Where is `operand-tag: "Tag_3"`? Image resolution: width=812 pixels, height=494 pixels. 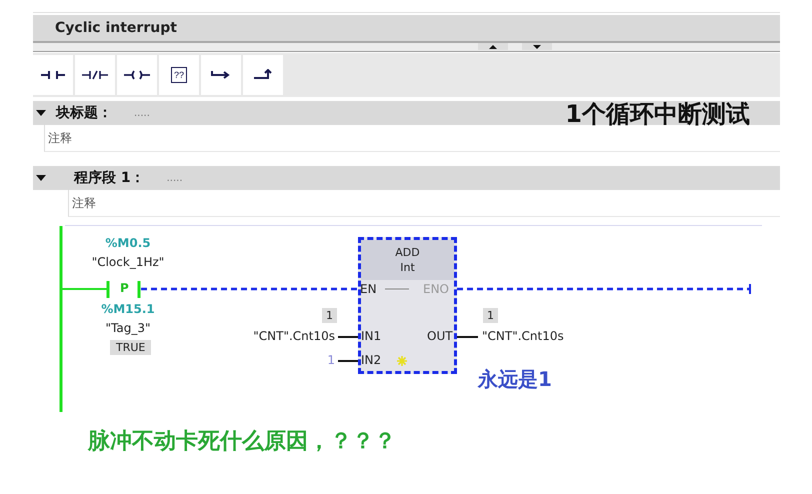
operand-tag: "Tag_3" is located at coordinates (128, 328).